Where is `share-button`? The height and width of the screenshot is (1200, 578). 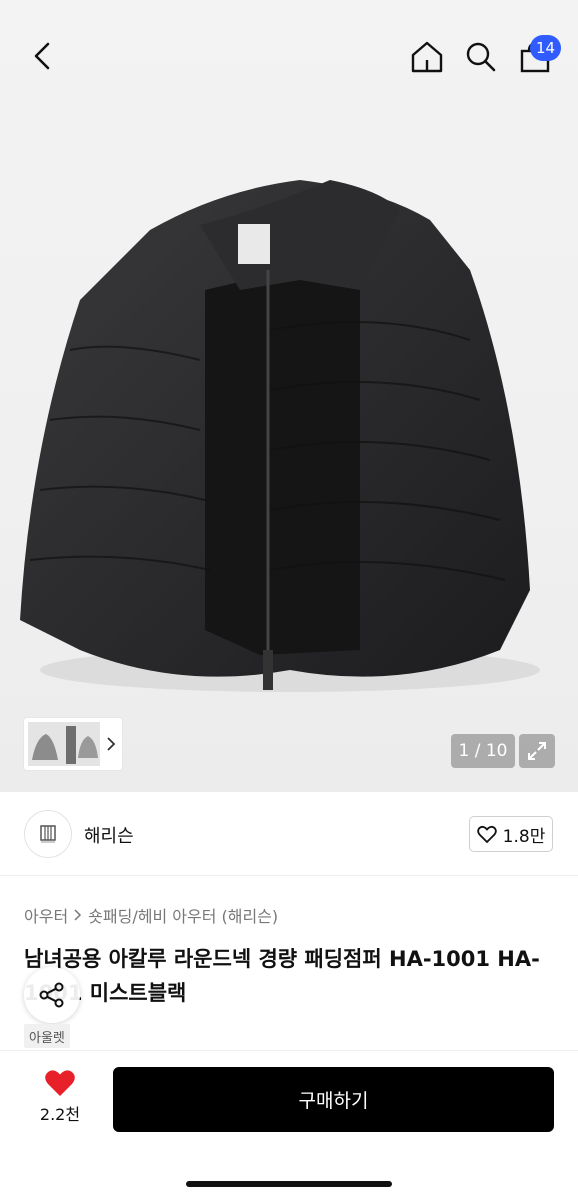
share-button is located at coordinates (52, 995).